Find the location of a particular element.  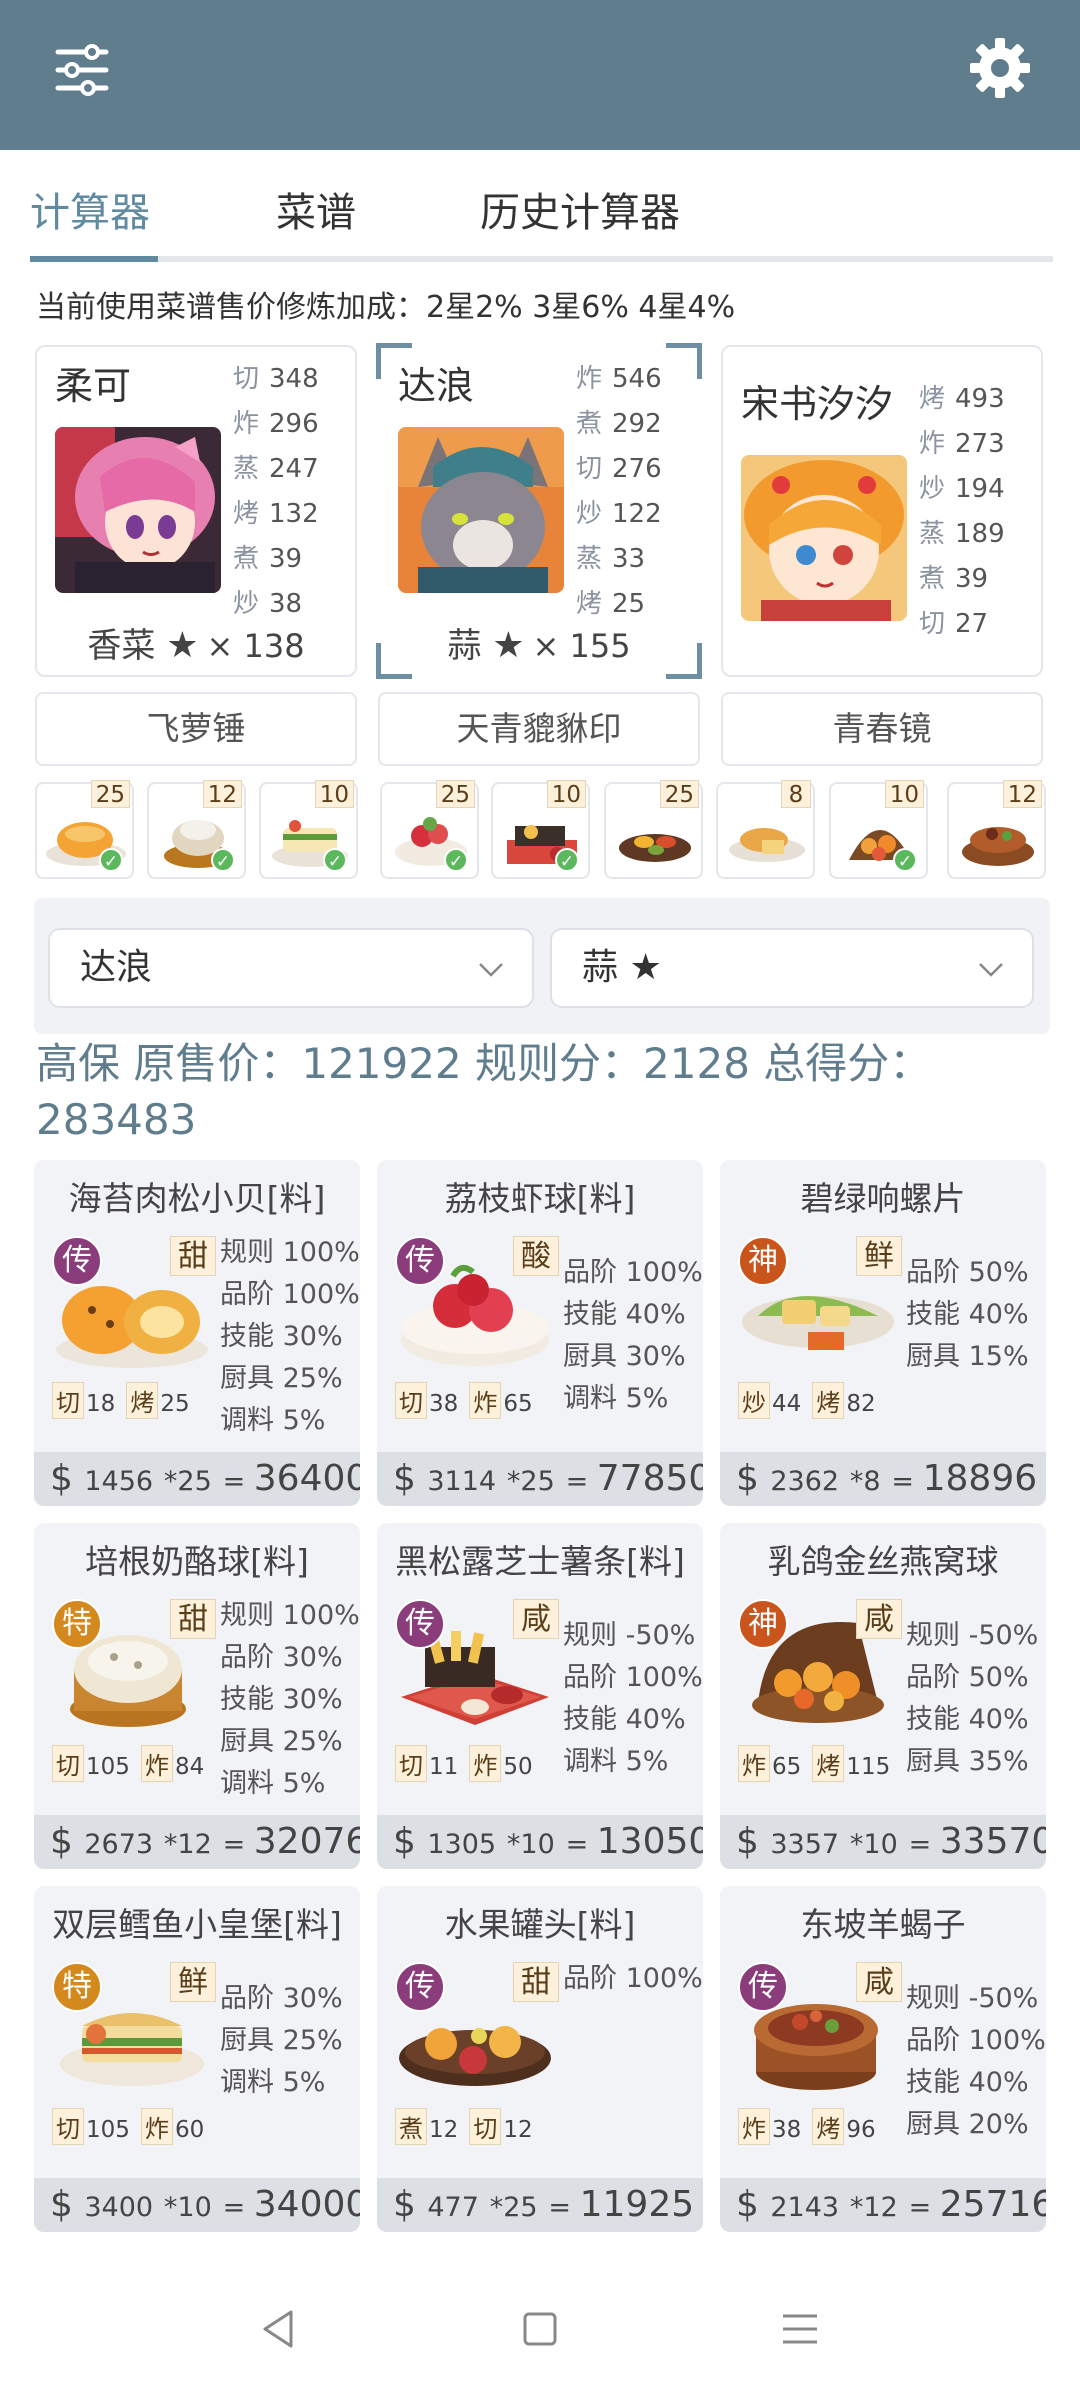

recipe-price-row: $ 2362 *8 = 18896 is located at coordinates (883, 1479).